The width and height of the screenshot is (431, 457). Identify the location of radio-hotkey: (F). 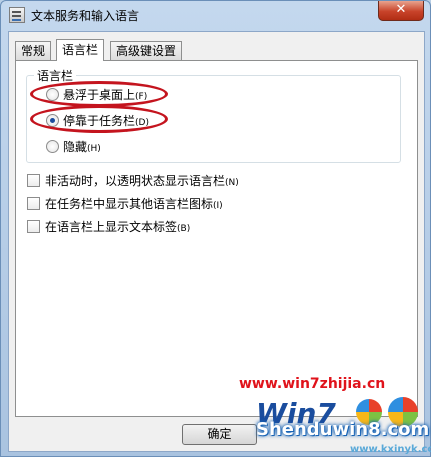
(141, 97).